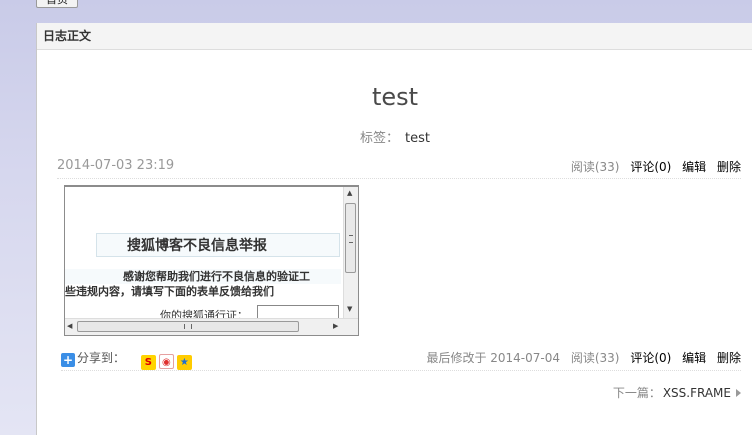 The image size is (752, 435). Describe the element at coordinates (697, 393) in the screenshot. I see `next-post-link: XSS.FRAME` at that location.